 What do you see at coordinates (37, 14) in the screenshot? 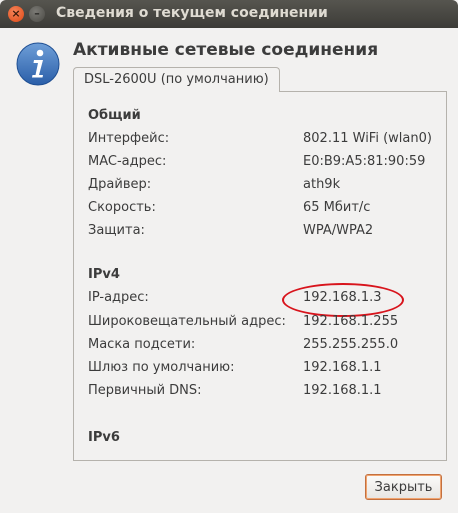
I see `window-minimize-icon: –` at bounding box center [37, 14].